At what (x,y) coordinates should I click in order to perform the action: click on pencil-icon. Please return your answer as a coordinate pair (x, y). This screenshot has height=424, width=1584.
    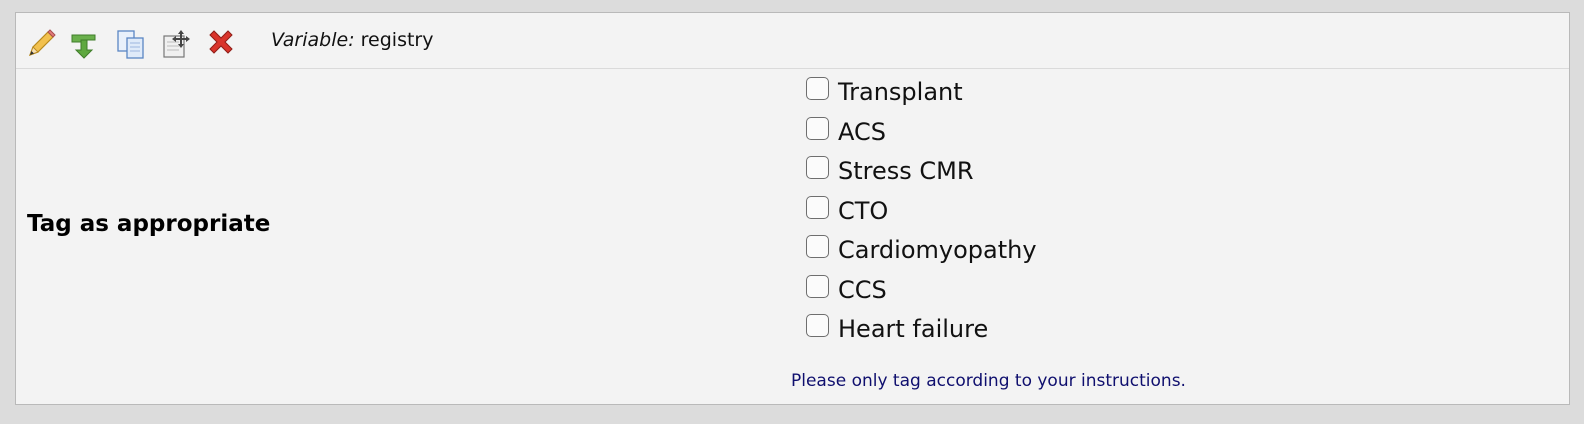
    Looking at the image, I should click on (41, 44).